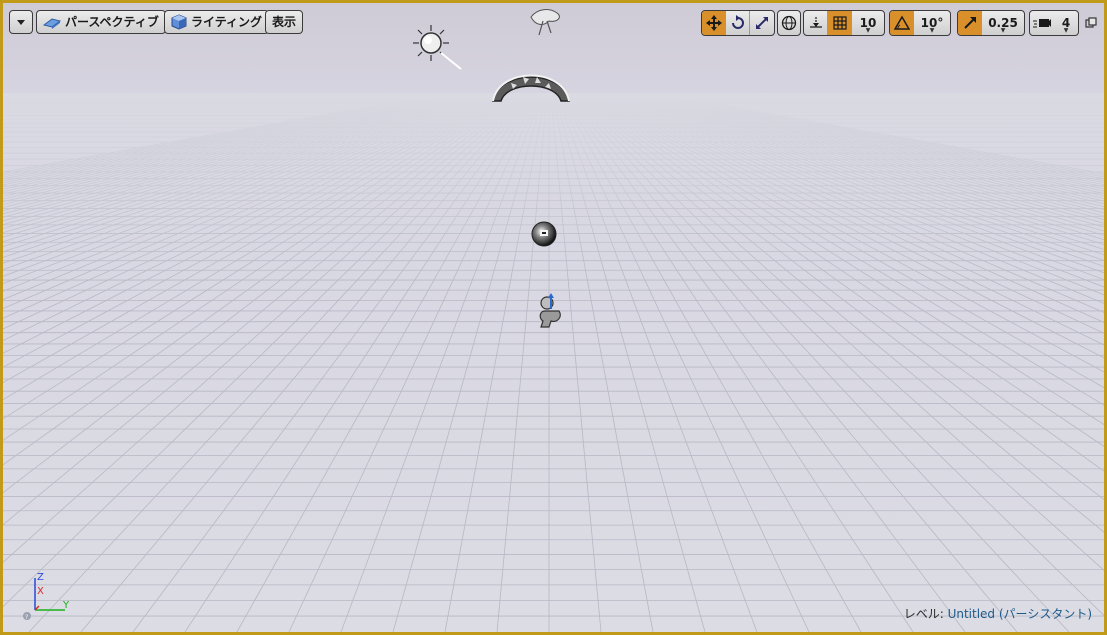 This screenshot has width=1107, height=635. I want to click on scale-snap-value: 0.25 ▼, so click(1003, 23).